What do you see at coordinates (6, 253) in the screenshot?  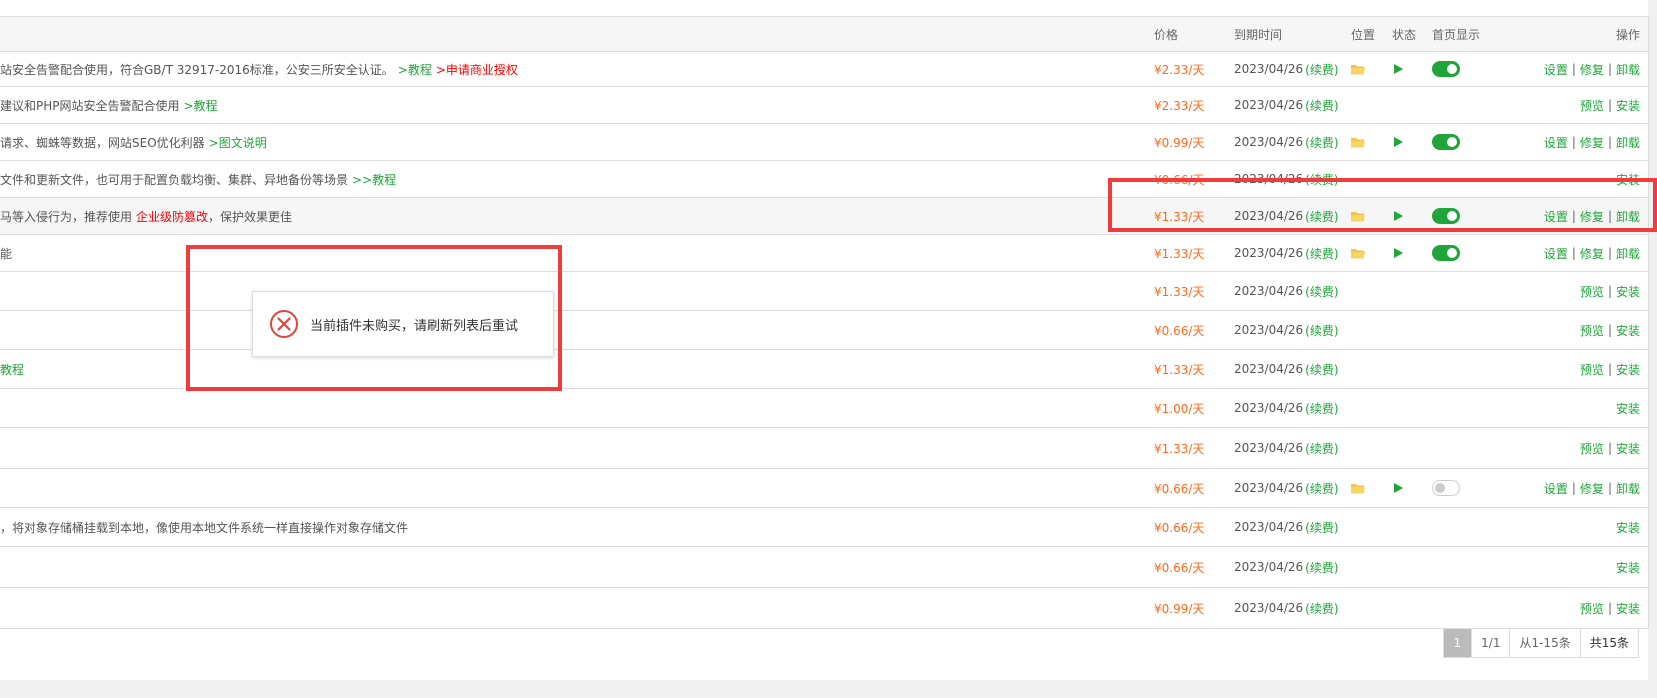 I see `description-text: 能` at bounding box center [6, 253].